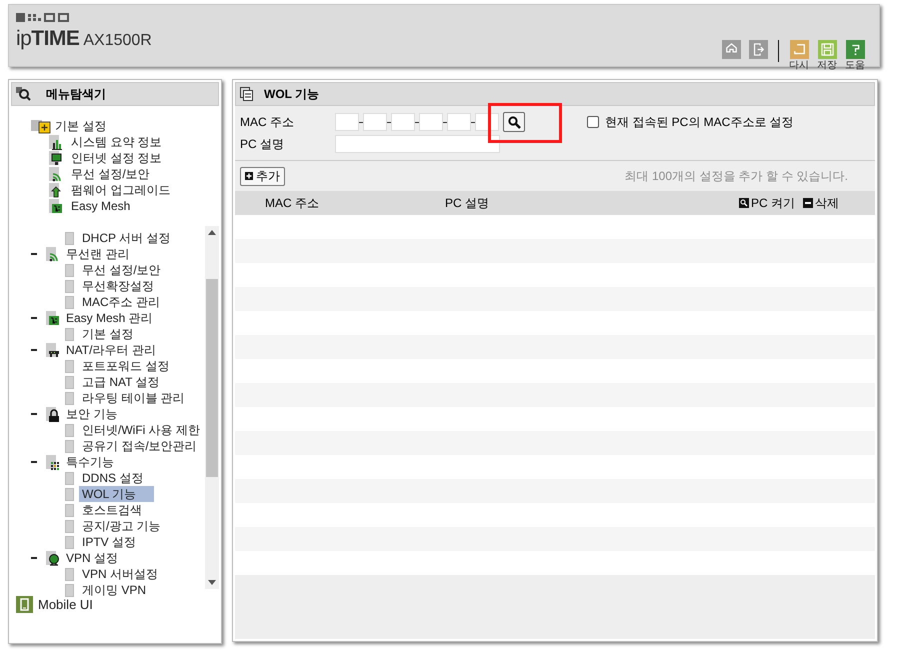  I want to click on menu-item: 포트포워드 설정, so click(124, 366).